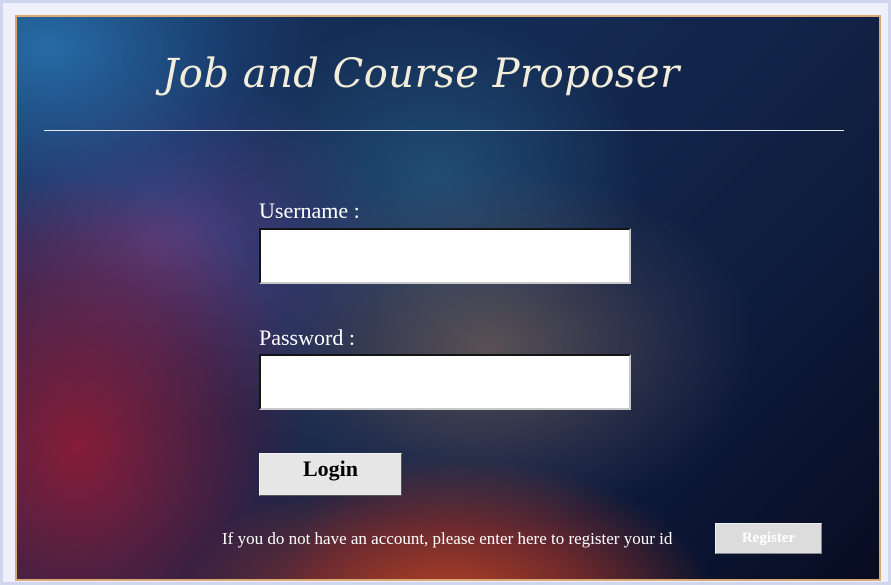  Describe the element at coordinates (307, 337) in the screenshot. I see `password-label: Password :` at that location.